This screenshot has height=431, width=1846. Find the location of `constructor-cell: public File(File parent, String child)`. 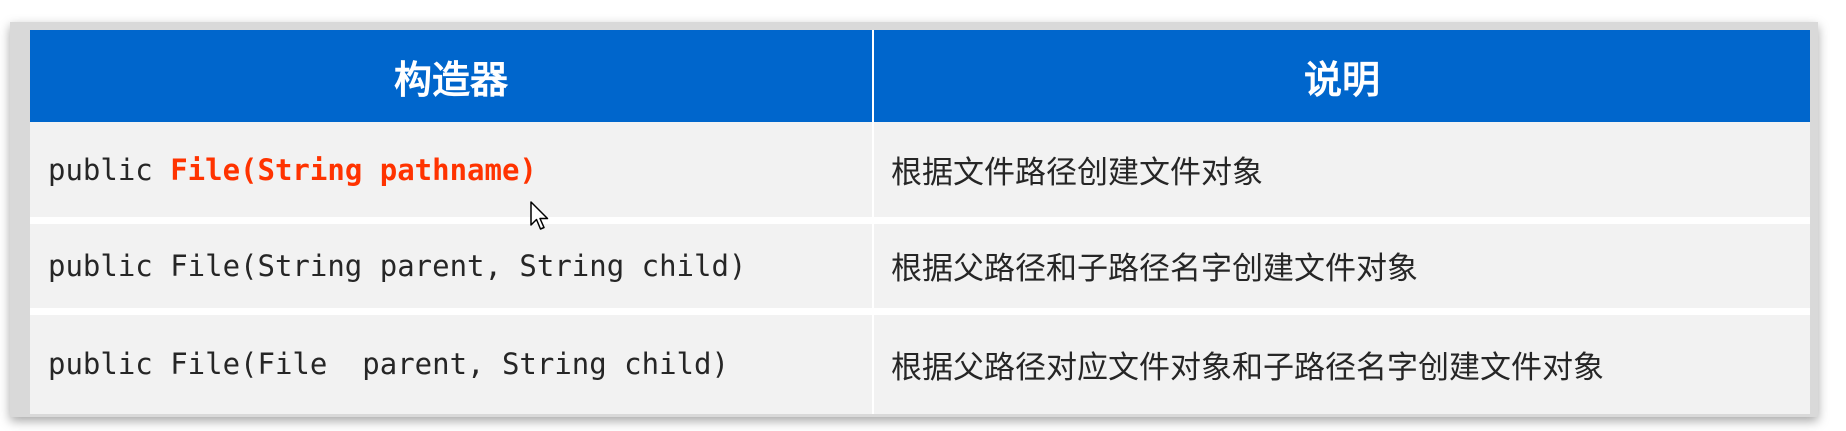

constructor-cell: public File(File parent, String child) is located at coordinates (452, 362).